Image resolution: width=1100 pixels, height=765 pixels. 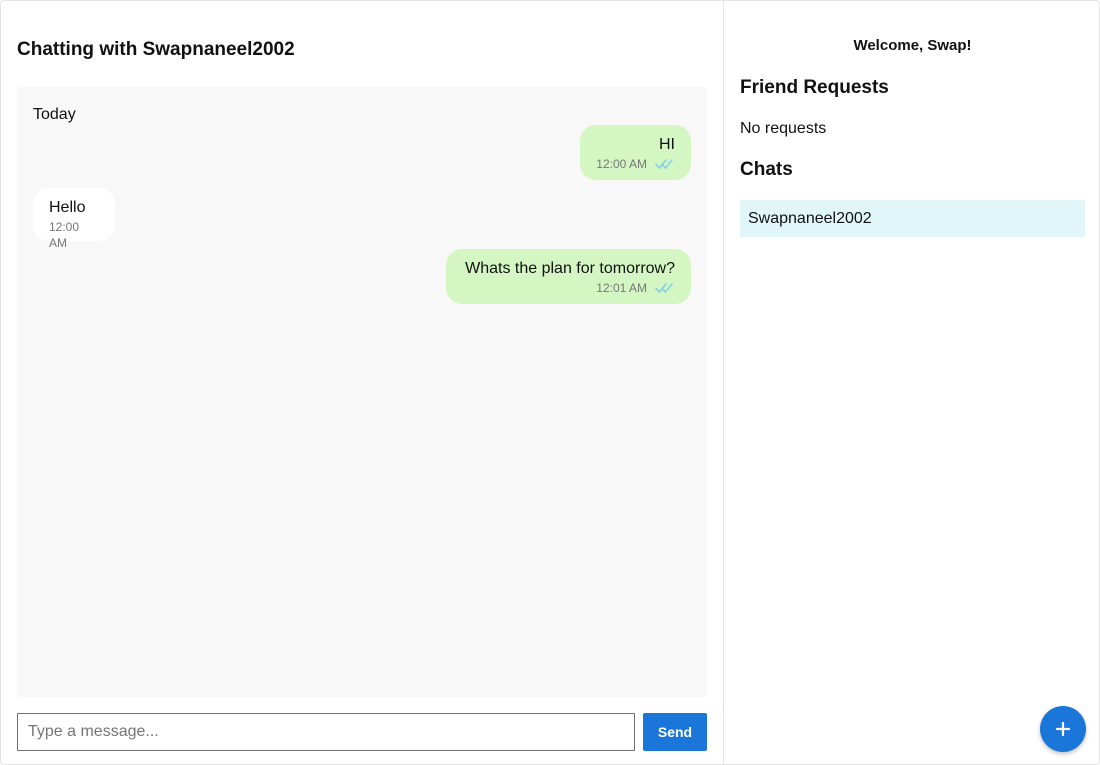 I want to click on message-meta: 12:01 AM, so click(x=568, y=288).